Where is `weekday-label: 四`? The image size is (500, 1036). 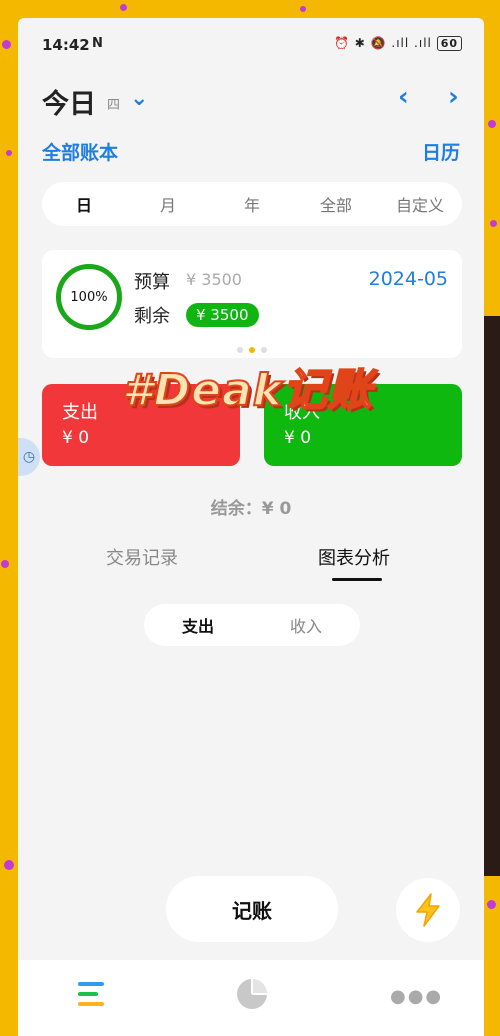
weekday-label: 四 is located at coordinates (114, 105).